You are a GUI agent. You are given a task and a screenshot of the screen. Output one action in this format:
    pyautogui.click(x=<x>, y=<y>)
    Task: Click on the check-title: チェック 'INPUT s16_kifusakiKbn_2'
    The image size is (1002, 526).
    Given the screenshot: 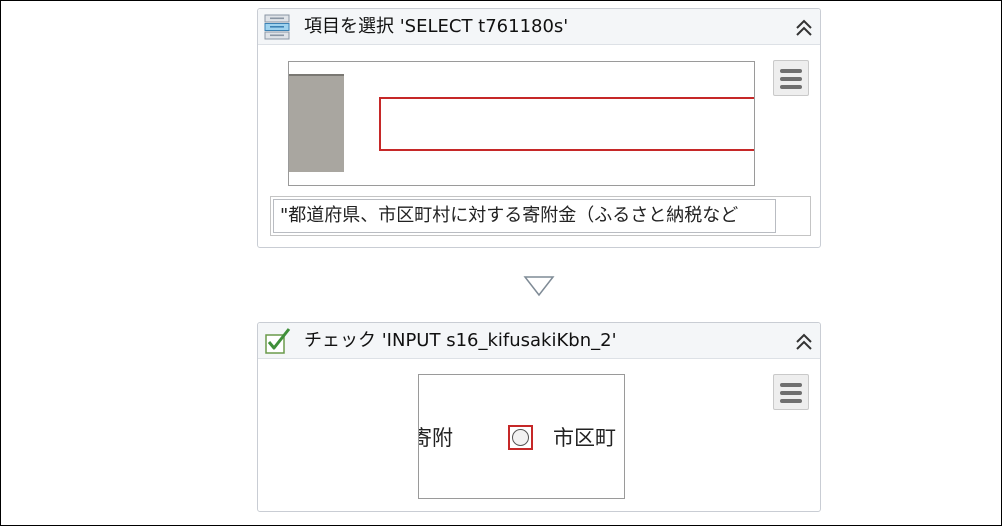 What is the action you would take?
    pyautogui.click(x=460, y=340)
    